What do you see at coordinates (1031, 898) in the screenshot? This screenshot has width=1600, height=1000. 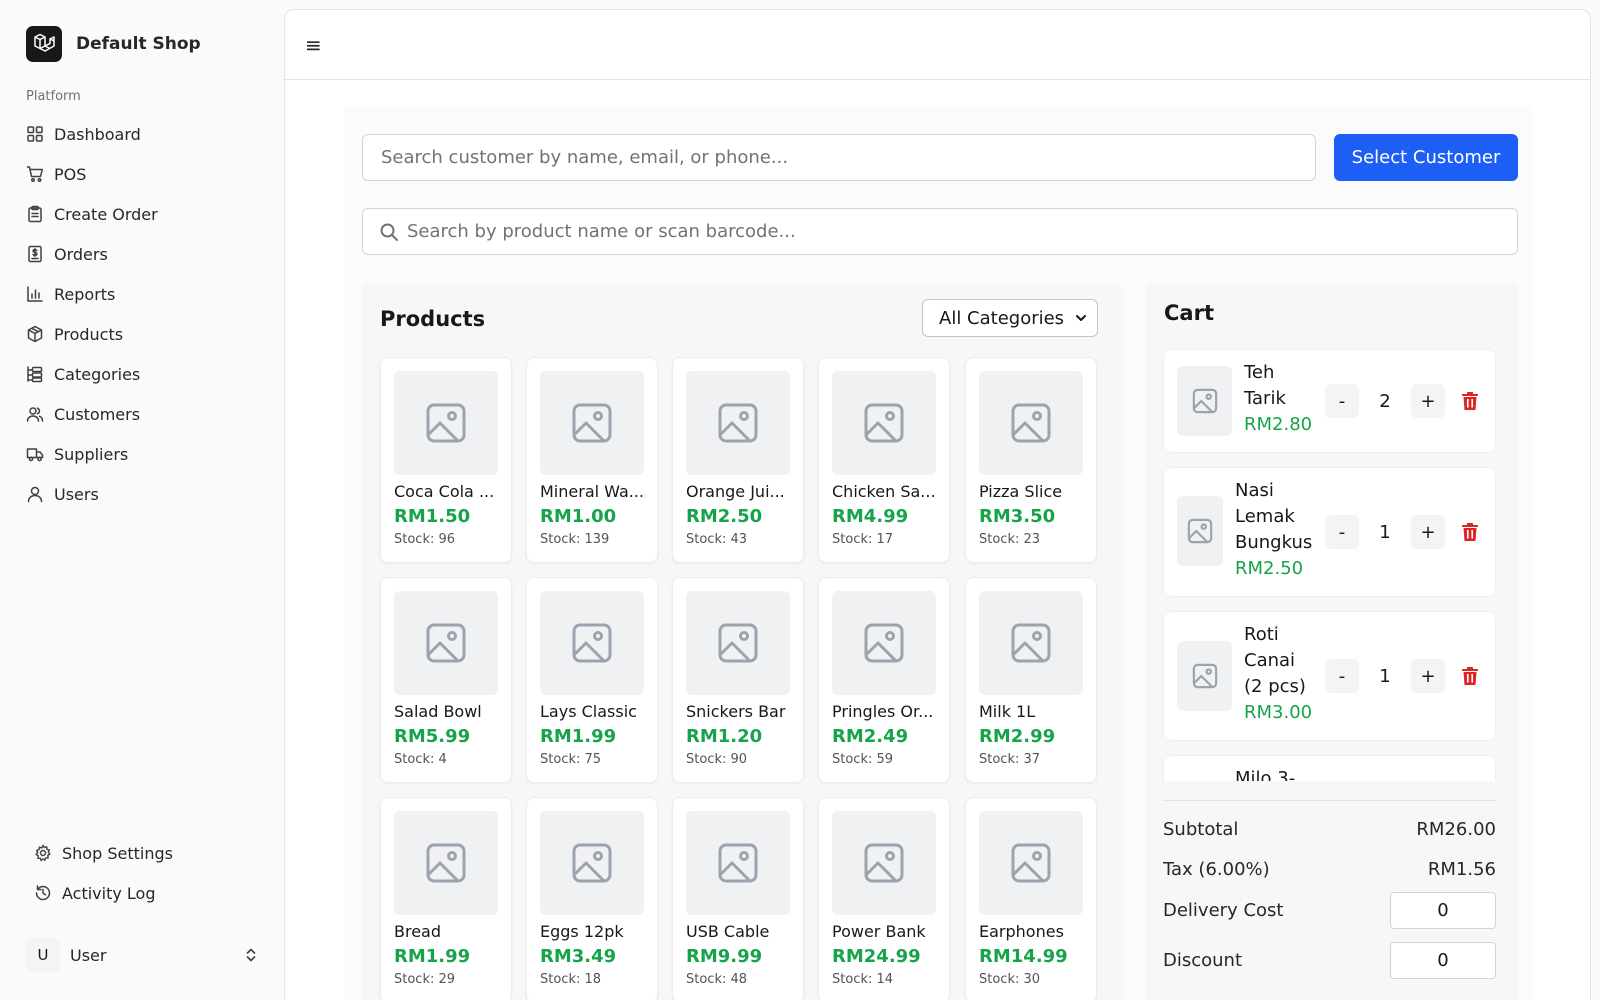 I see `product-card: Earphones RM14.99 Stock: 30` at bounding box center [1031, 898].